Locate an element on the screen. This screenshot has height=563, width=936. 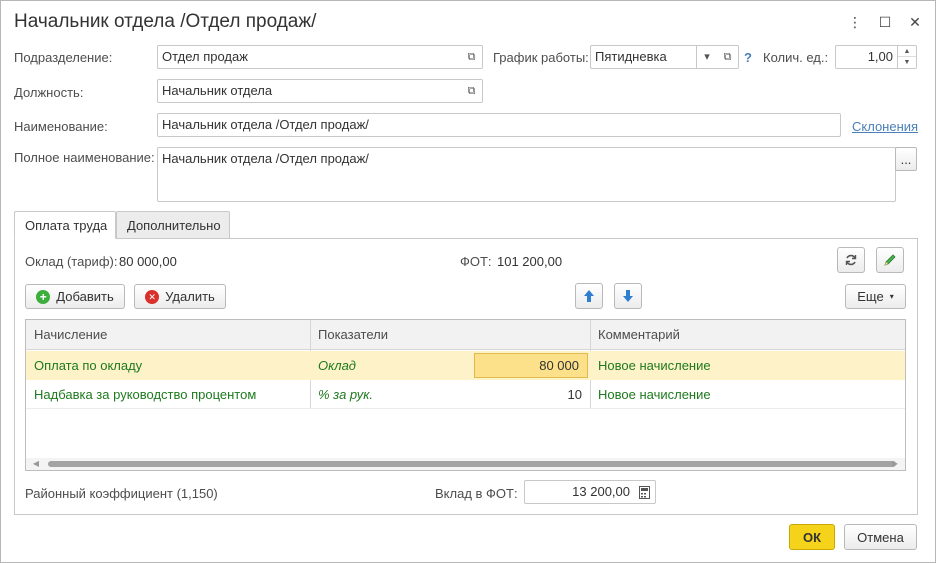
position-label: Должность: is located at coordinates (49, 92).